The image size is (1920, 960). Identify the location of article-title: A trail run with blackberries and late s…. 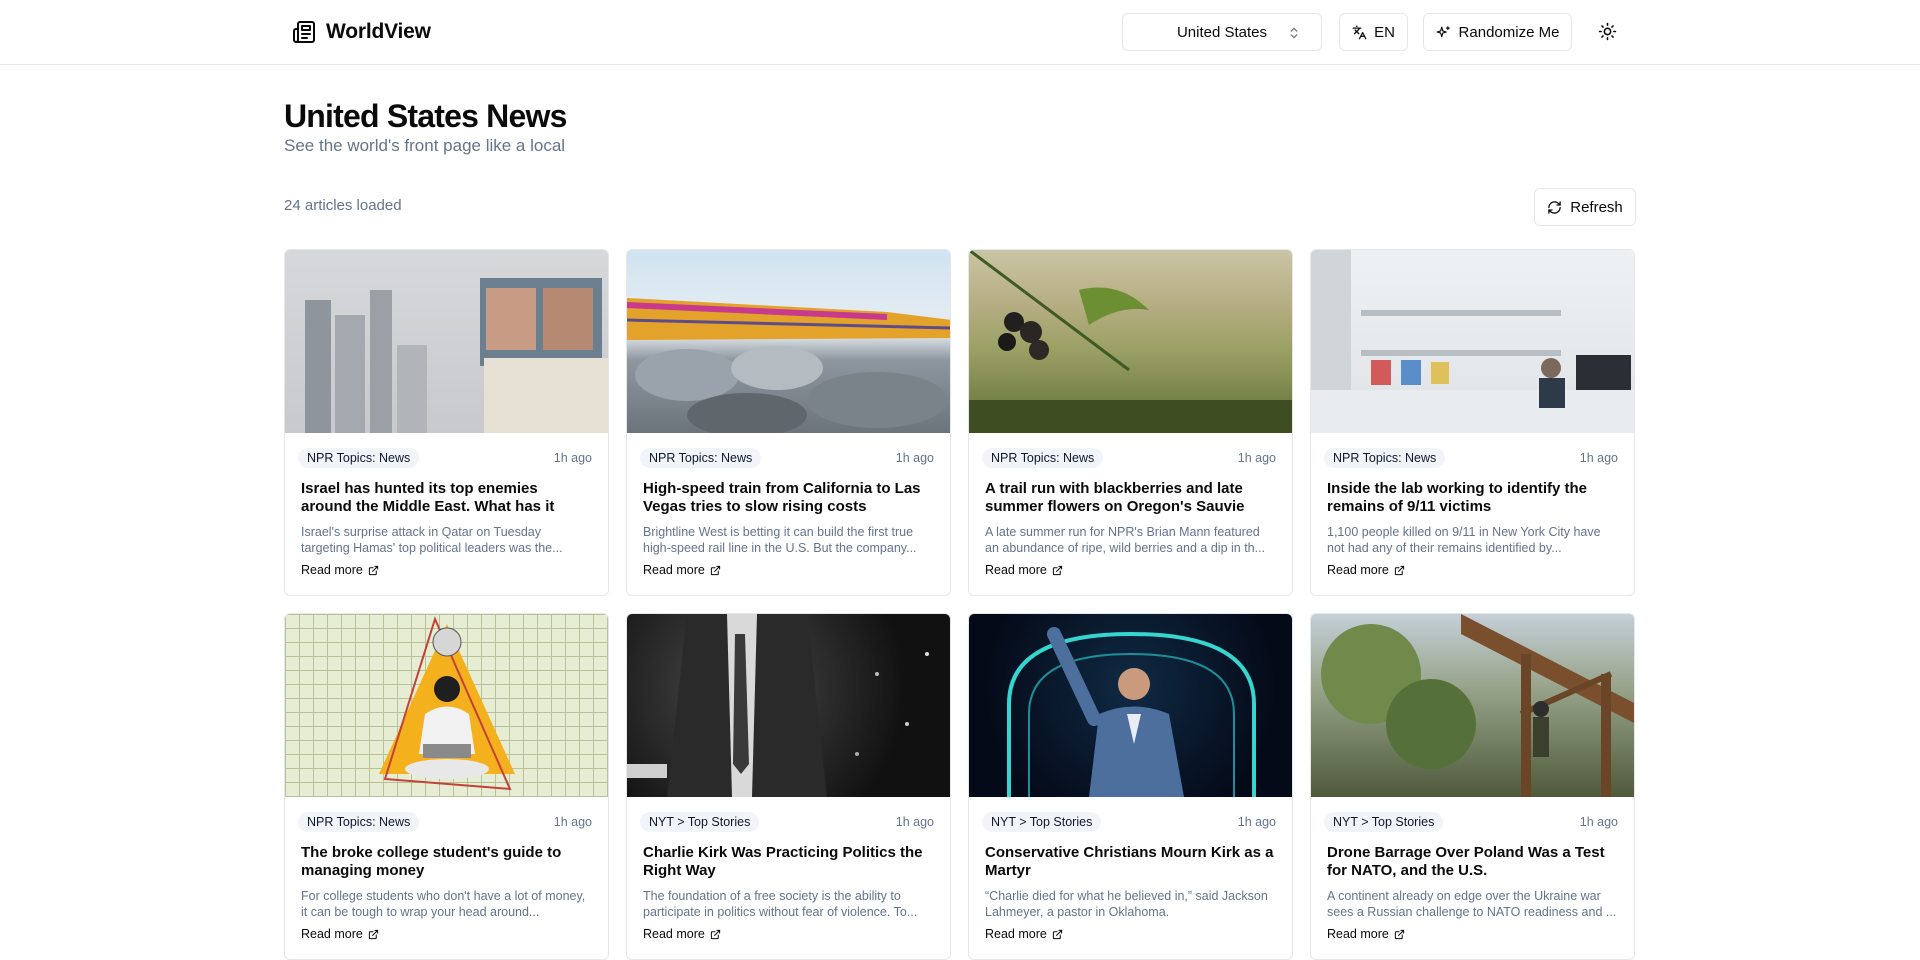
(1130, 498).